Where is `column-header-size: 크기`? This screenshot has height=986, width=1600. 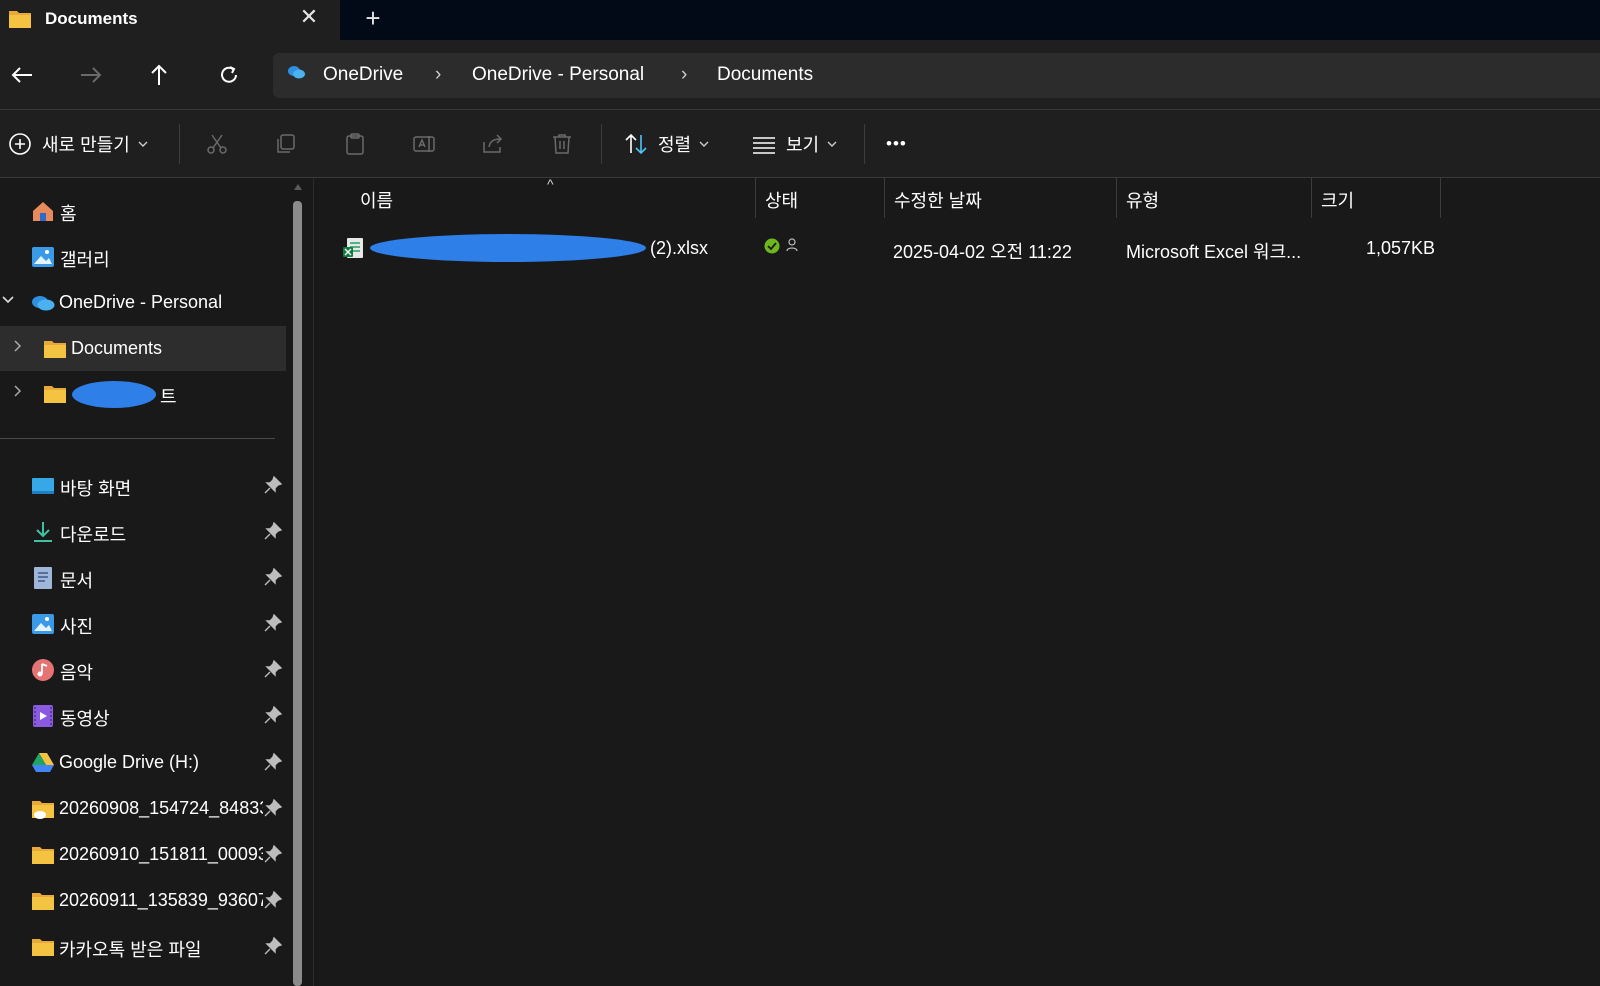
column-header-size: 크기 is located at coordinates (1337, 200).